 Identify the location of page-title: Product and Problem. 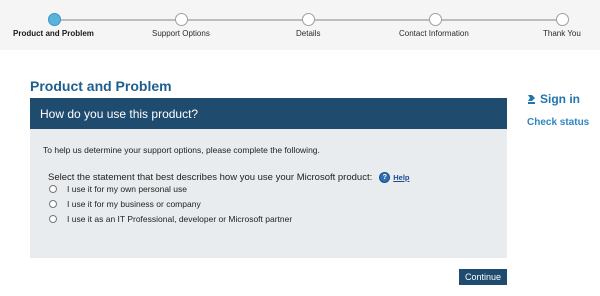
(101, 86).